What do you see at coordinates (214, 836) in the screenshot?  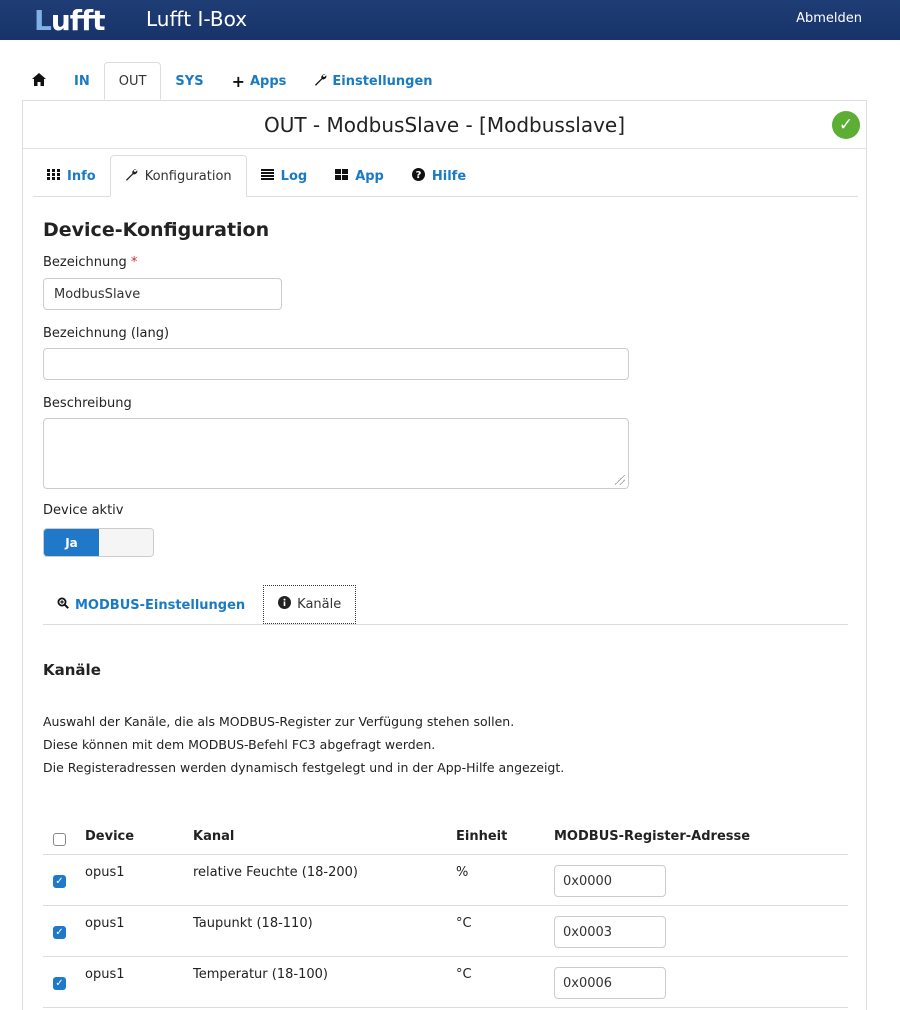 I see `column-header-kanal: Kanal` at bounding box center [214, 836].